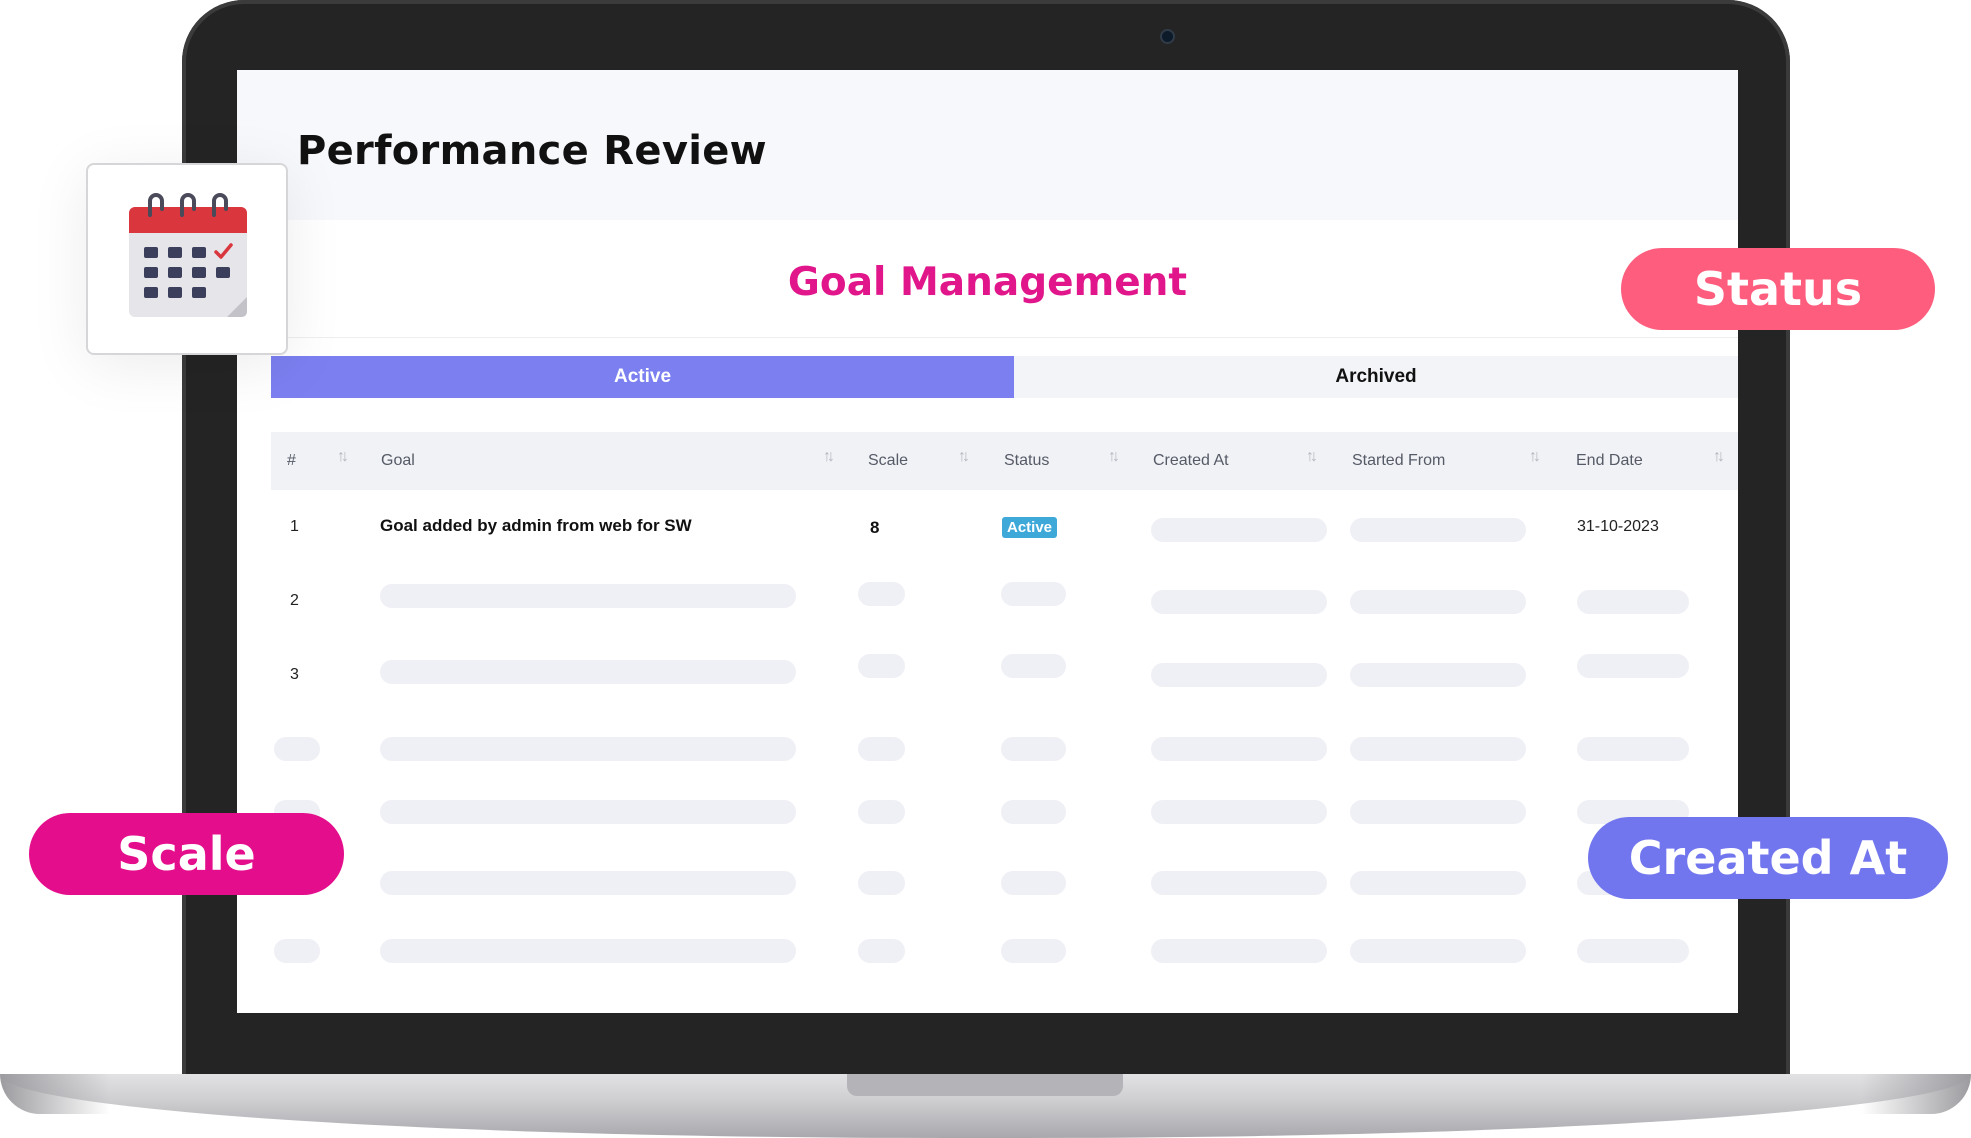 Image resolution: width=1971 pixels, height=1138 pixels. Describe the element at coordinates (642, 377) in the screenshot. I see `tab-active: Active` at that location.